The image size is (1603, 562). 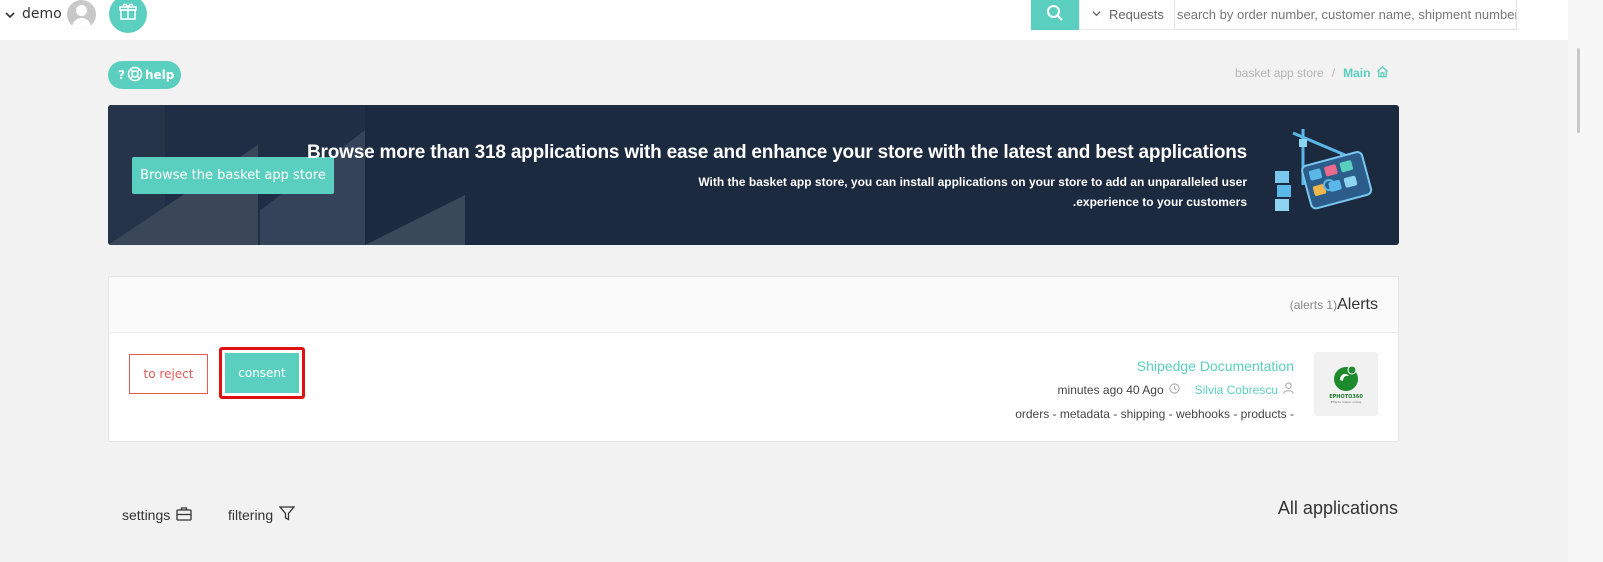 I want to click on question-icon: ?, so click(x=121, y=75).